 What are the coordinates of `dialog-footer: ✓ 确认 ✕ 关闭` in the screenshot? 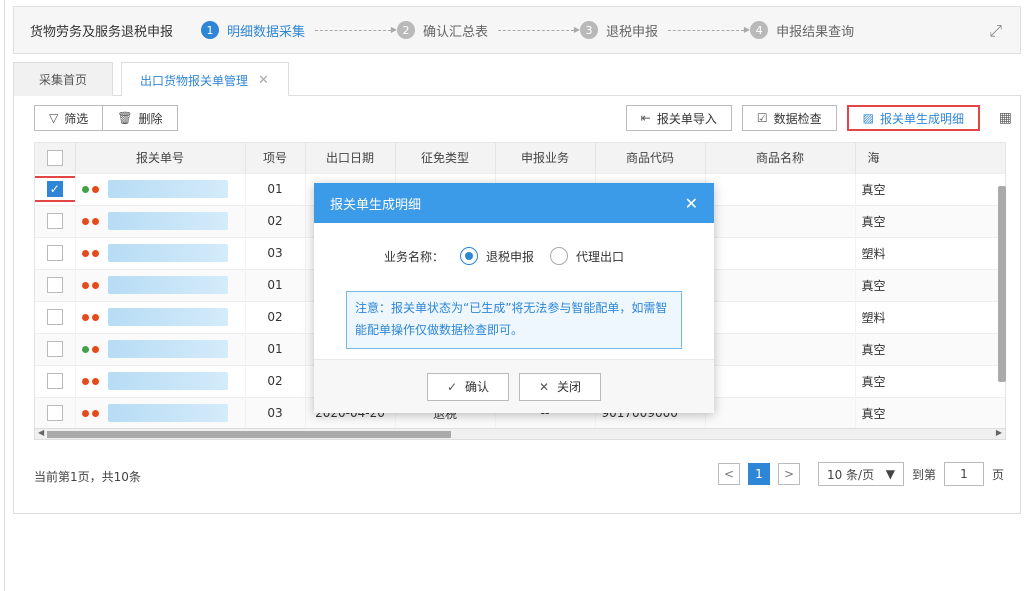 It's located at (514, 386).